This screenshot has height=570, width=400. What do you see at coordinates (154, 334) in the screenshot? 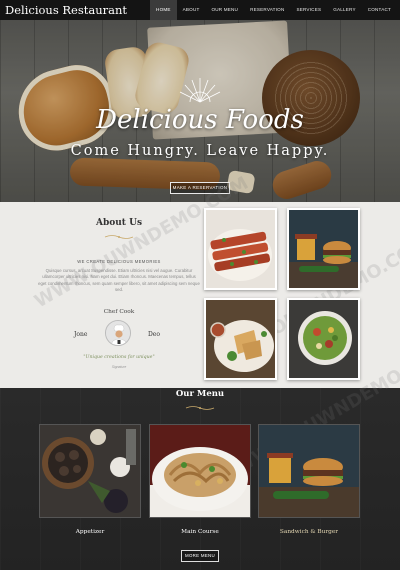
I see `chef-last-name: Deo` at bounding box center [154, 334].